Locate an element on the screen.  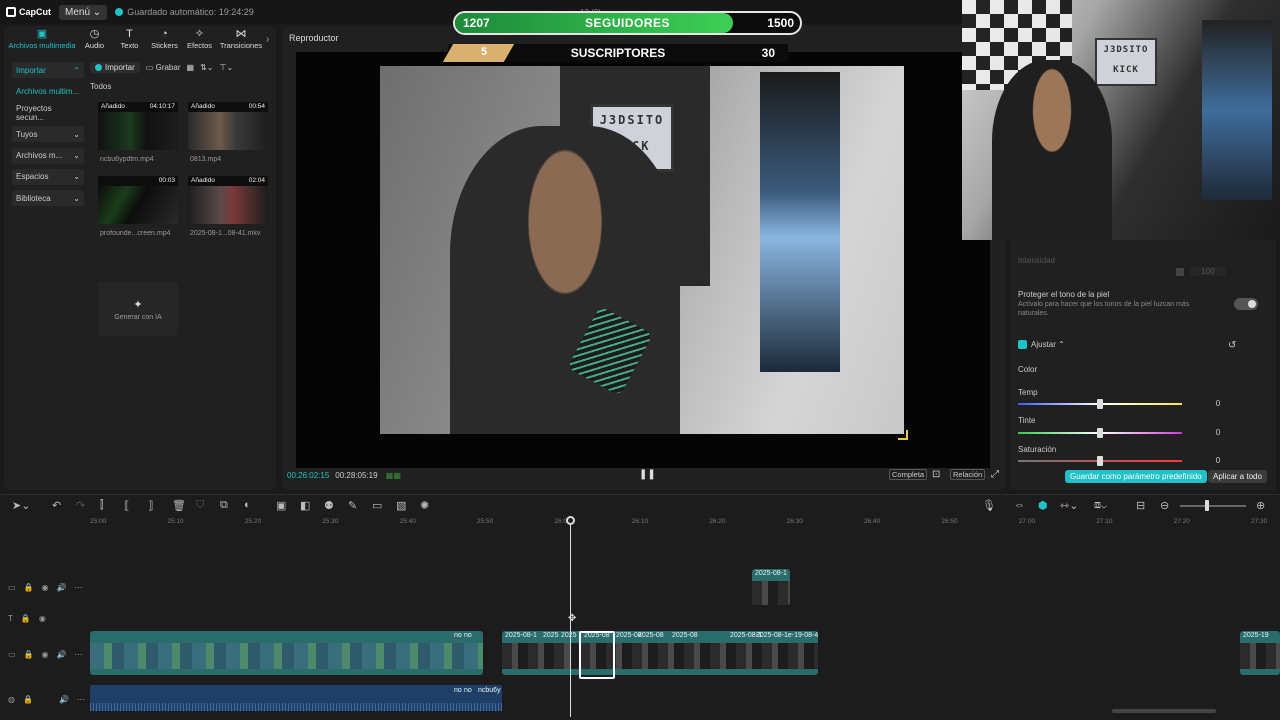
split-icon: ⫿ is located at coordinates (102, 505).